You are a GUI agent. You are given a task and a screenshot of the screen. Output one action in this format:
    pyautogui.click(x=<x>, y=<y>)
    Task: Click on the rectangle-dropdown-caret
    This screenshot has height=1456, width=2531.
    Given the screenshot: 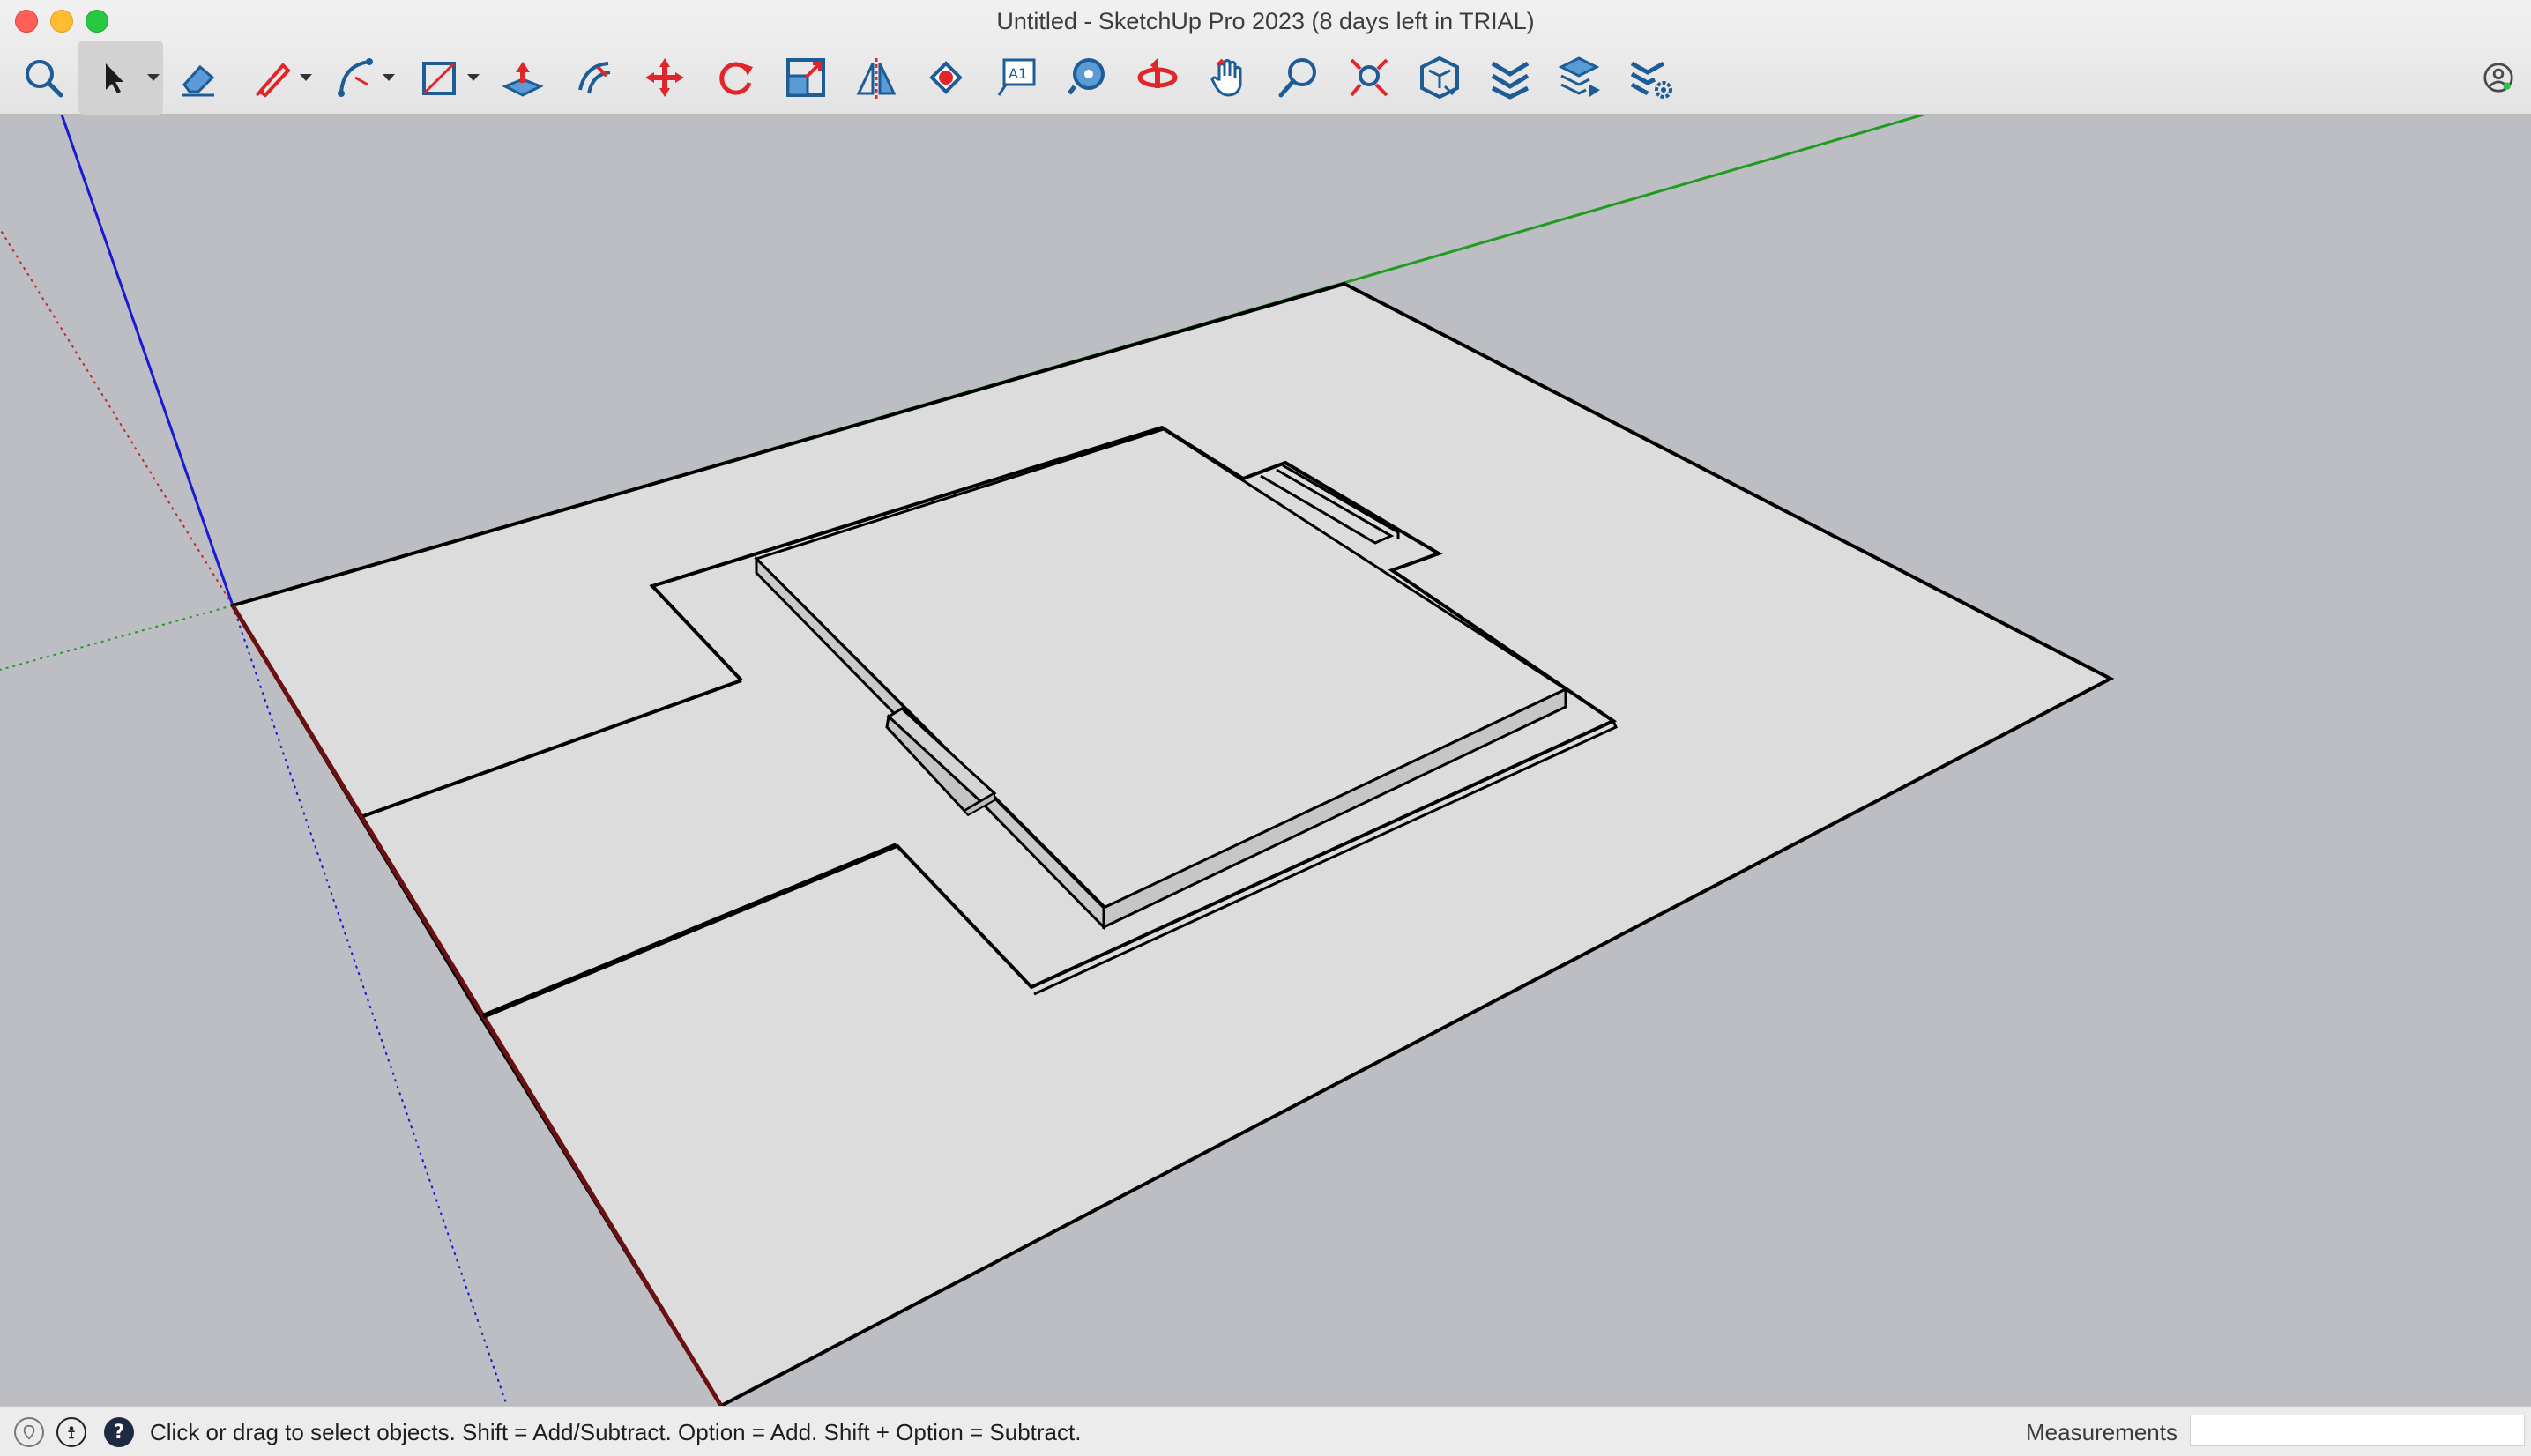 What is the action you would take?
    pyautogui.click(x=474, y=77)
    